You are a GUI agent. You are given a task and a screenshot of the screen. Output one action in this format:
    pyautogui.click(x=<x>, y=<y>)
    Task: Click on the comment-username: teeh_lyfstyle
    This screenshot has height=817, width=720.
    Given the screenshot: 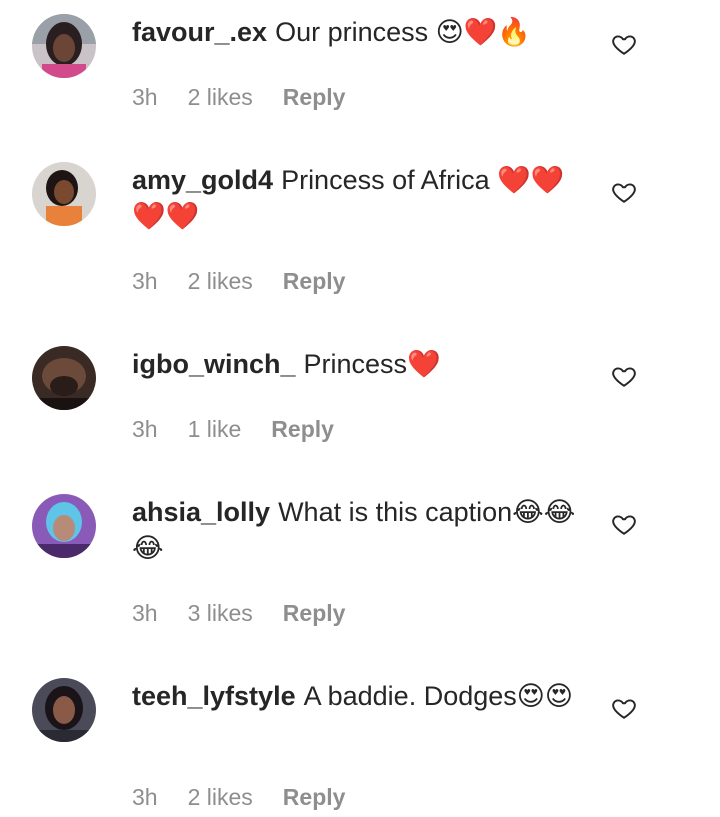 What is the action you would take?
    pyautogui.click(x=214, y=696)
    